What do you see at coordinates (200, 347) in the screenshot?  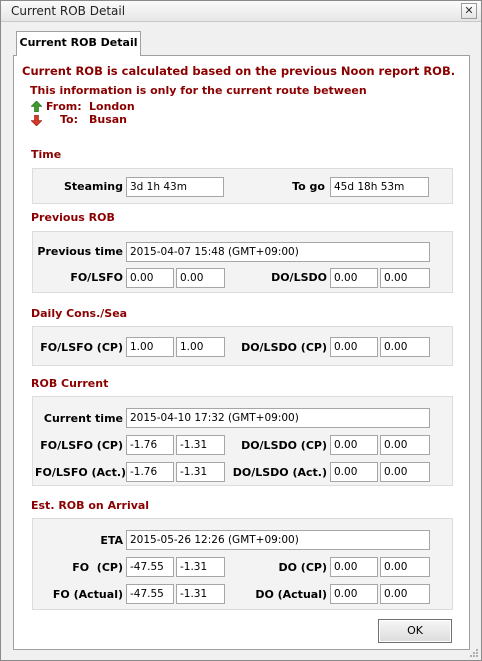 I see `daily-lsfo-field: 1.00` at bounding box center [200, 347].